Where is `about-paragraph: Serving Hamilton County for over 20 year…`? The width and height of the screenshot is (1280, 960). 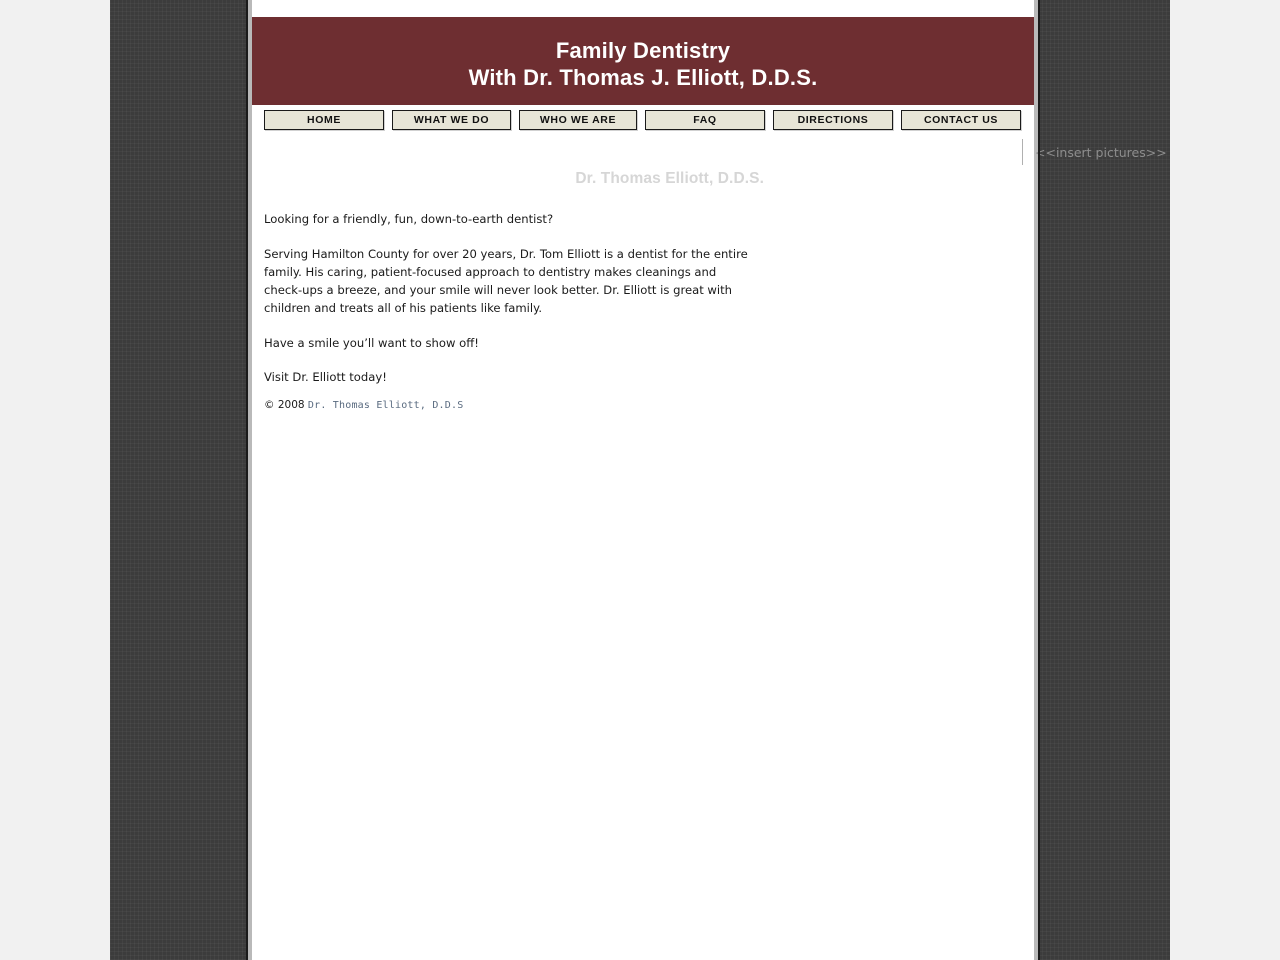
about-paragraph: Serving Hamilton County for over 20 year… is located at coordinates (506, 281).